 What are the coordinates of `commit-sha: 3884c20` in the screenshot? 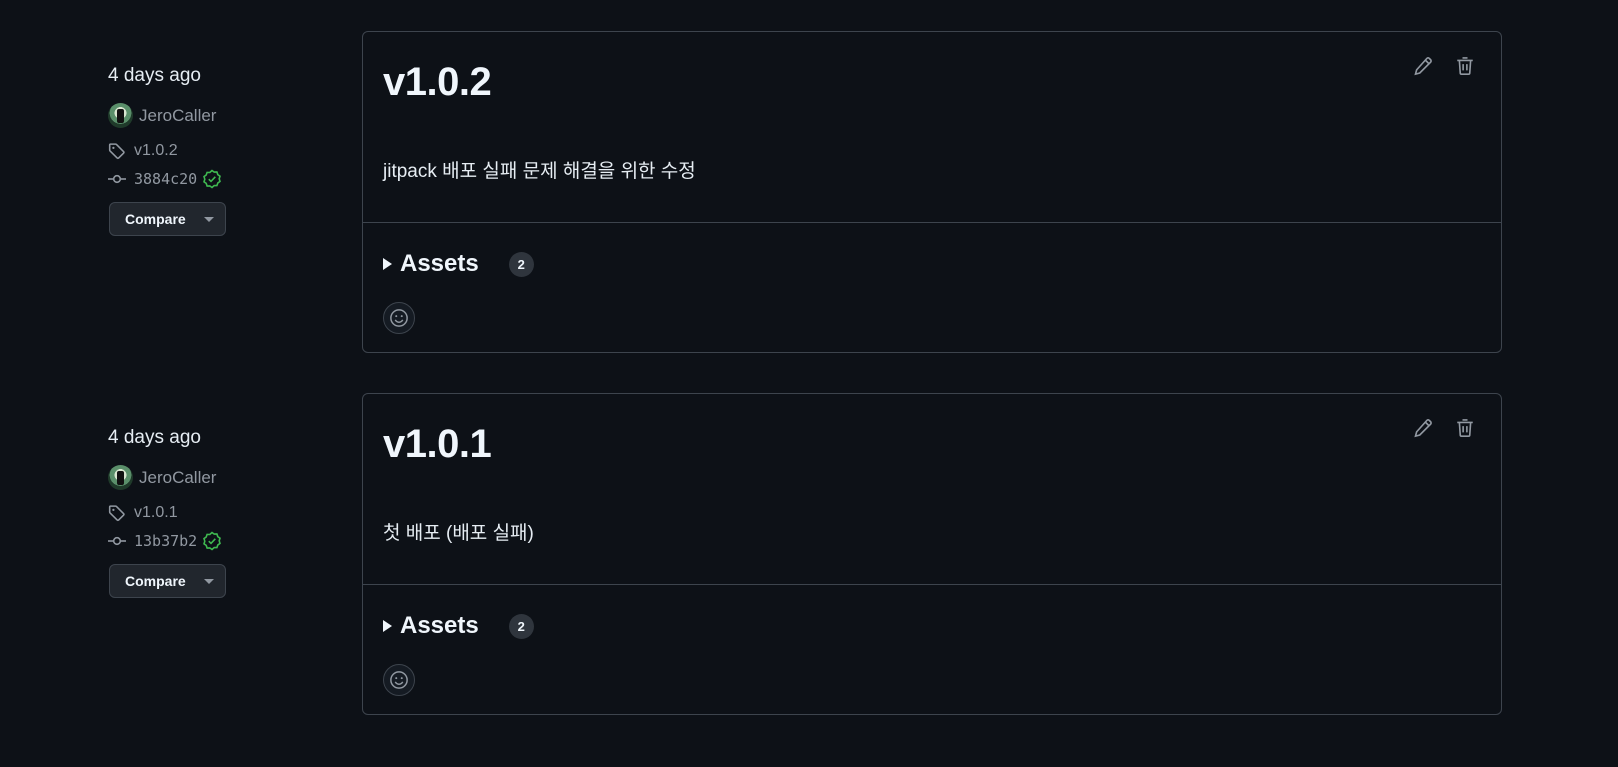 It's located at (166, 179).